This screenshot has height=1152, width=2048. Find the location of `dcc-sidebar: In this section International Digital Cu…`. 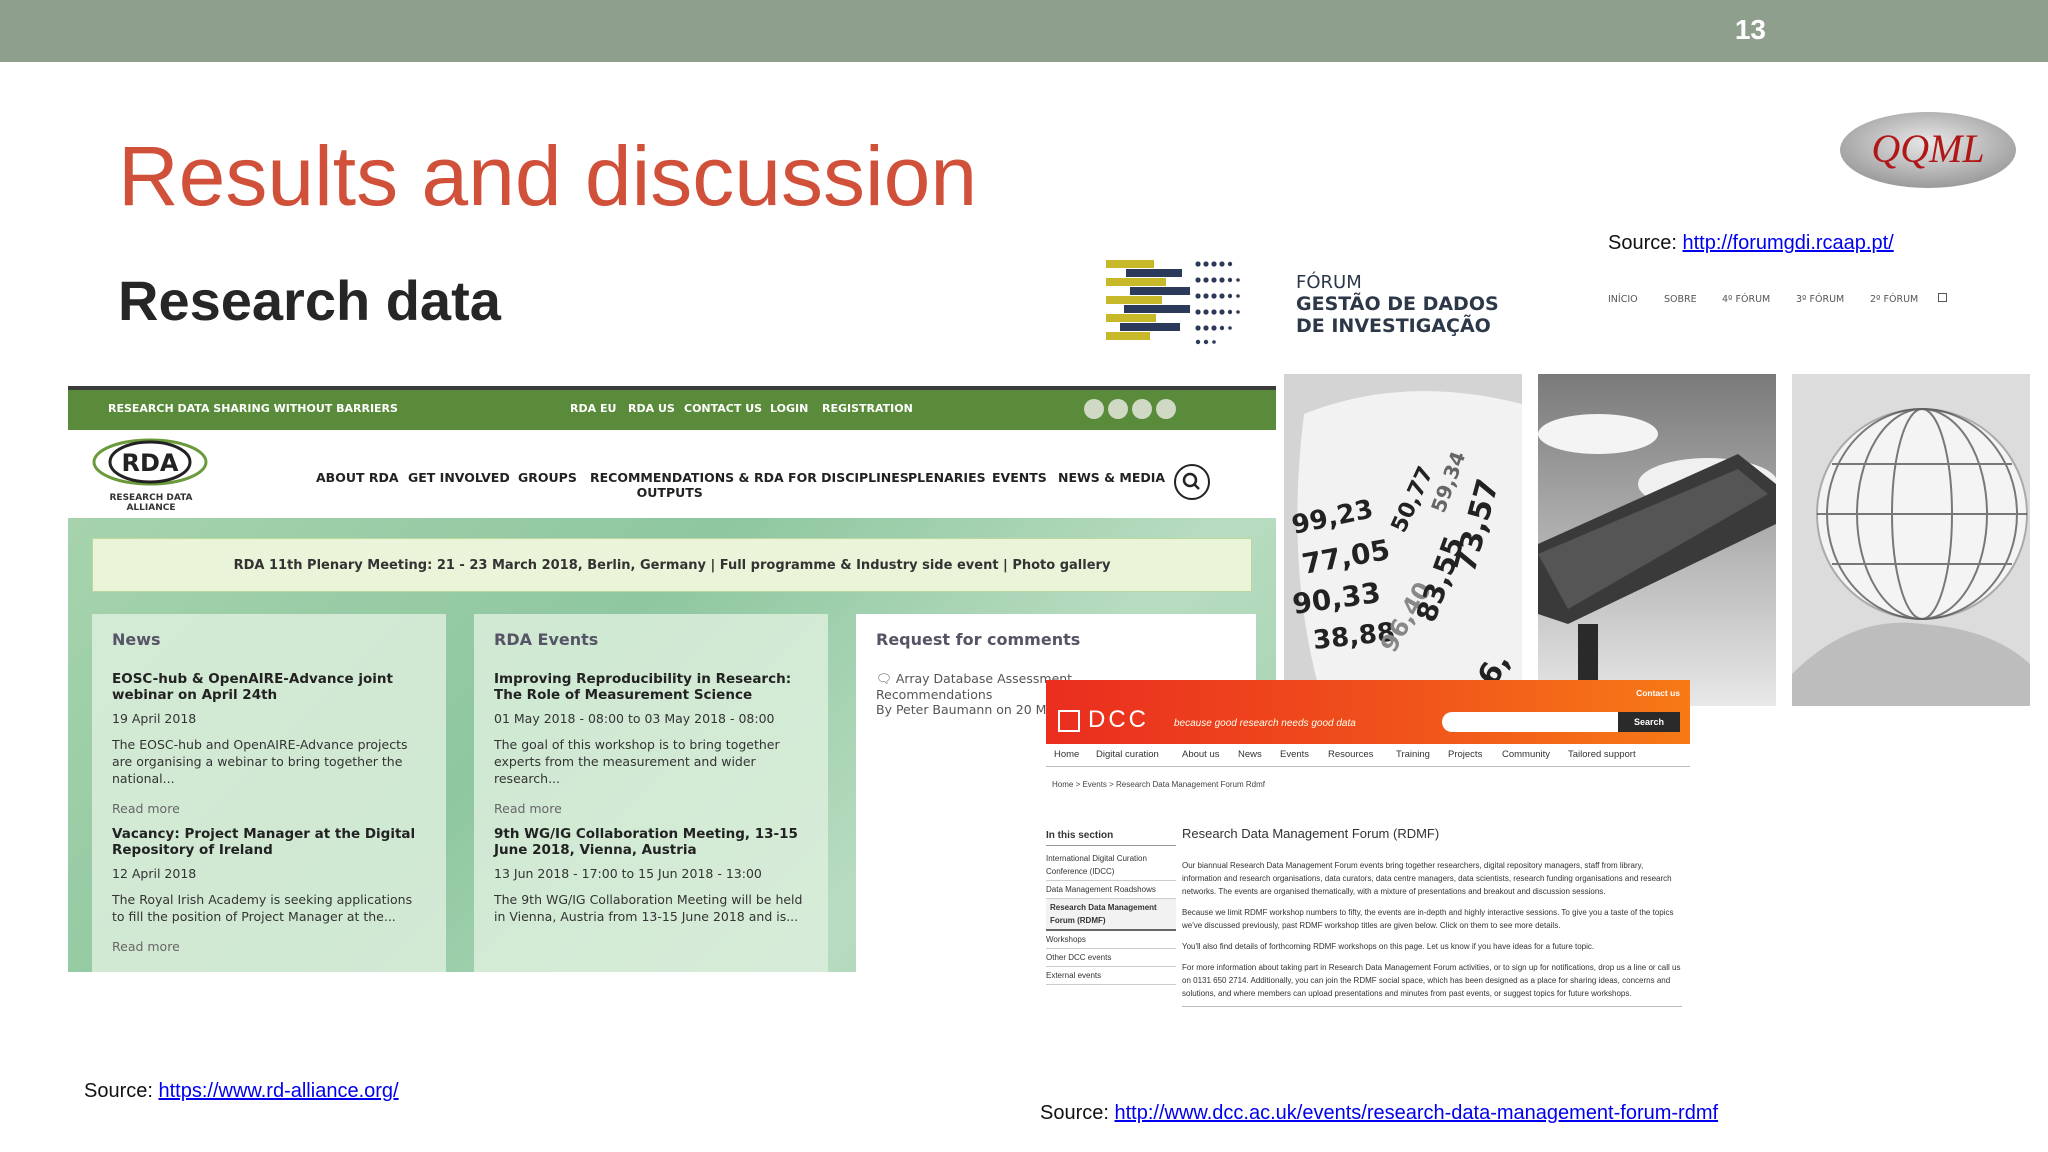

dcc-sidebar: In this section International Digital Cu… is located at coordinates (1111, 907).